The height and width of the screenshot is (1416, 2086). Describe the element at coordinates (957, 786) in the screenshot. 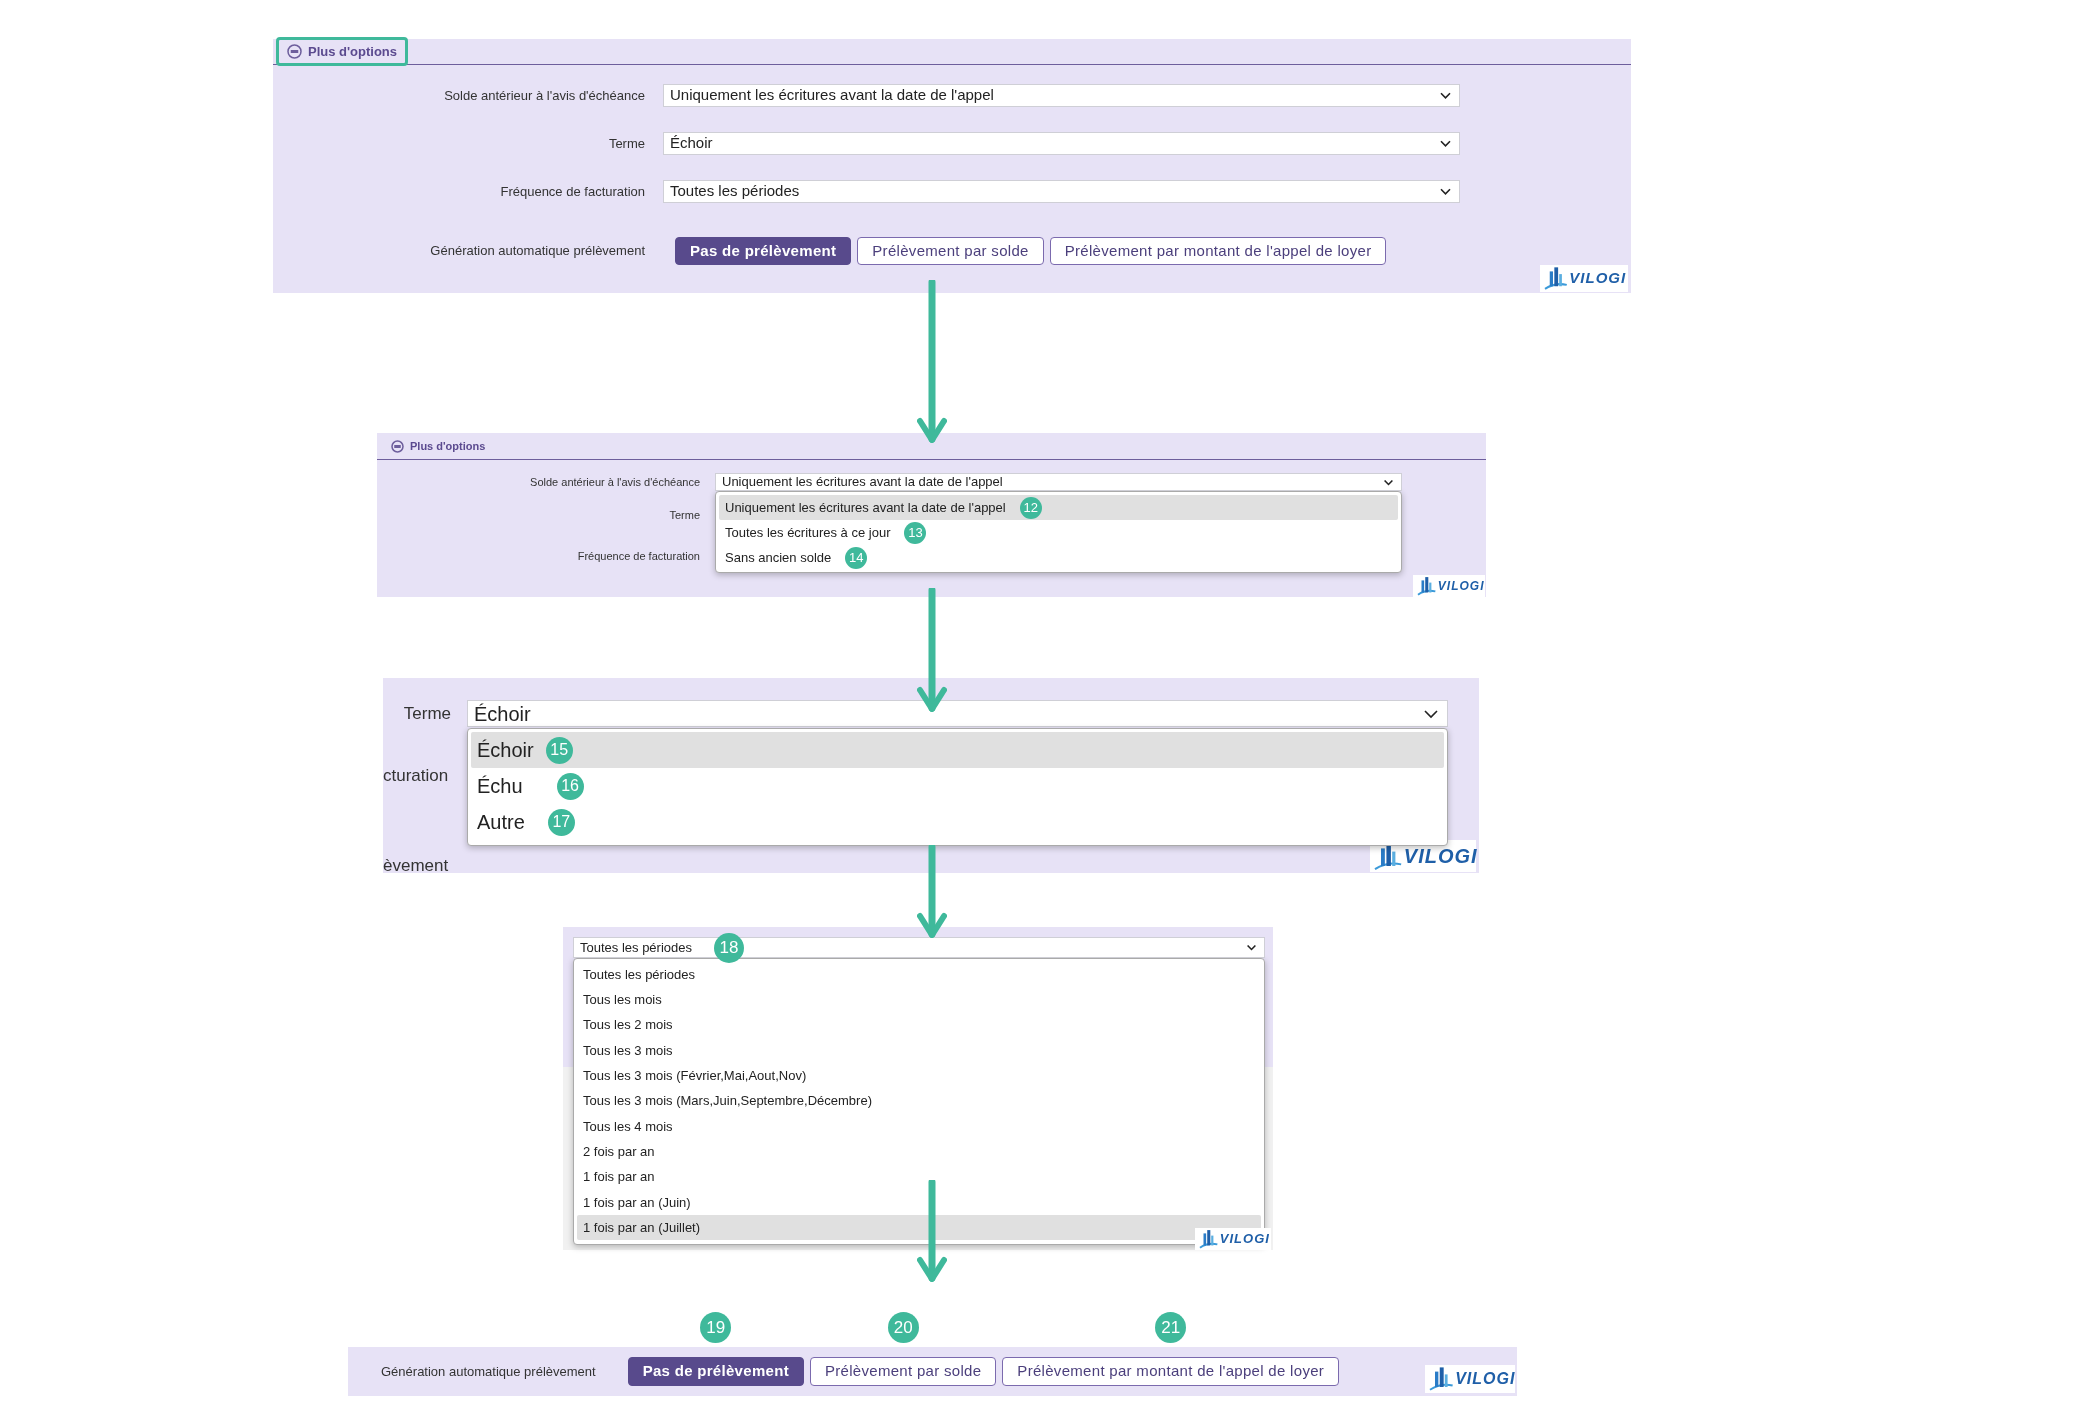

I see `dropdown-option: Échu 16` at that location.